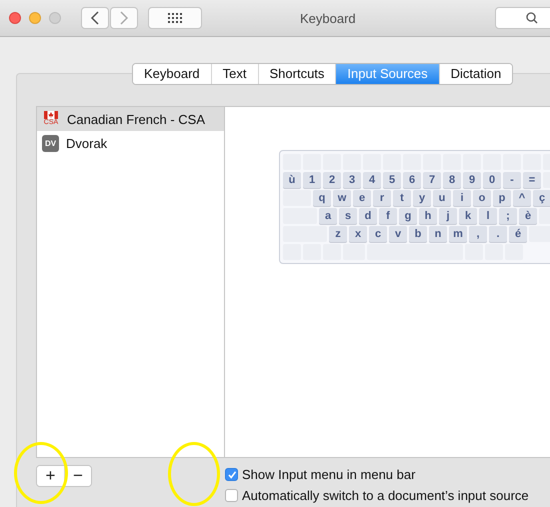  Describe the element at coordinates (482, 198) in the screenshot. I see `keycap: o` at that location.